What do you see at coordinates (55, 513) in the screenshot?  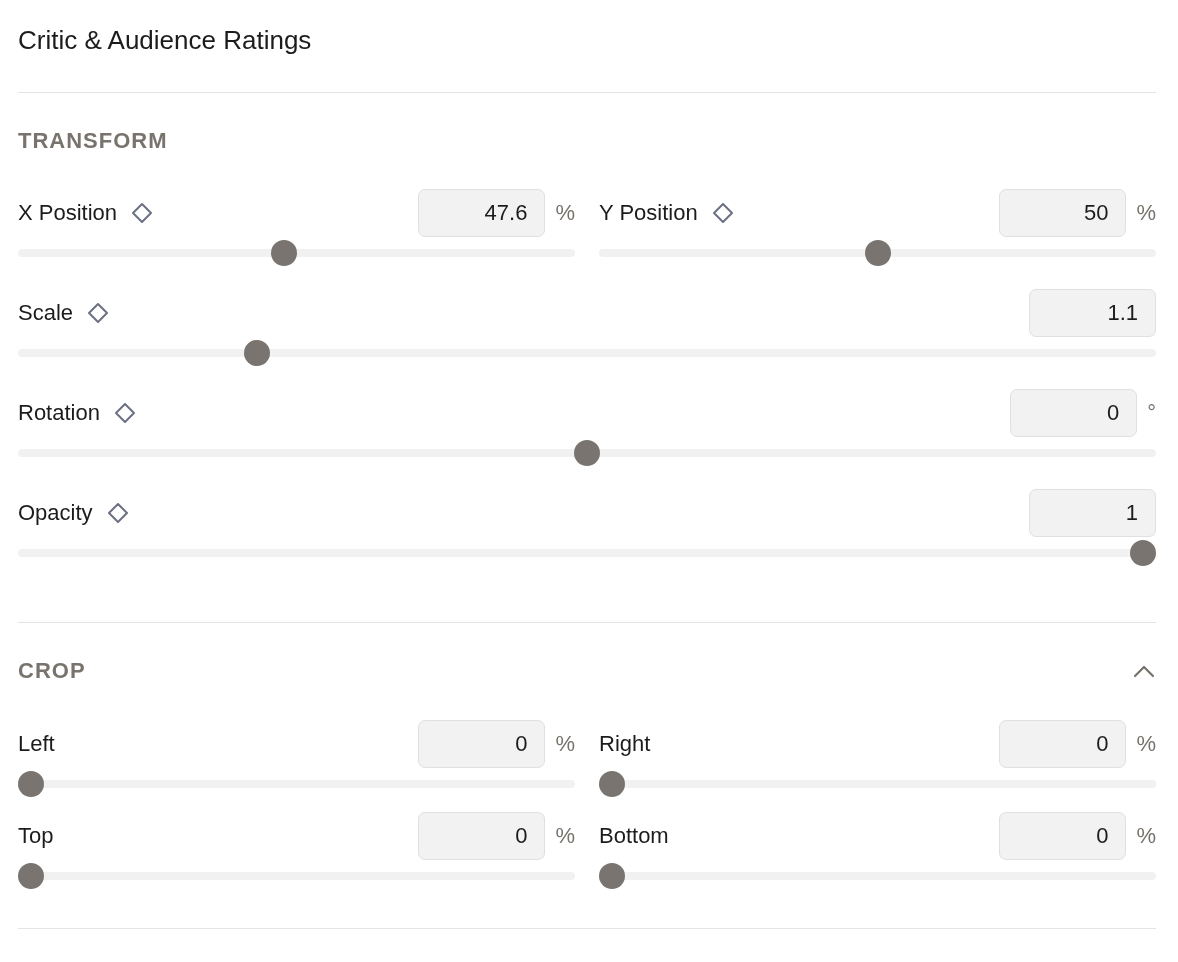 I see `field-label: Opacity` at bounding box center [55, 513].